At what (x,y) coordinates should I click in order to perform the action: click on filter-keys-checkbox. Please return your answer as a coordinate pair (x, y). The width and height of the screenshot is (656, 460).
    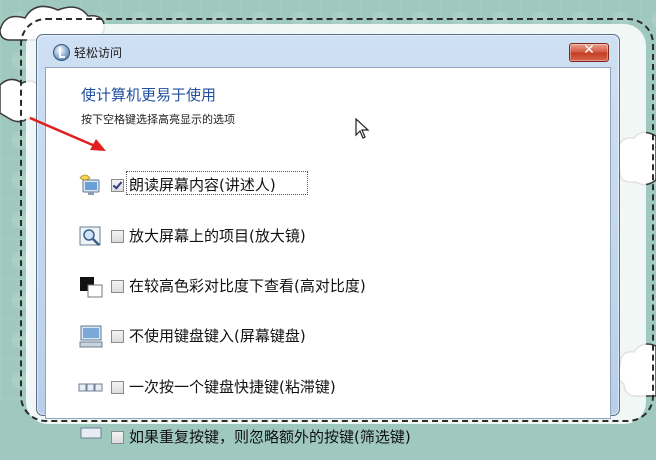
    Looking at the image, I should click on (117, 437).